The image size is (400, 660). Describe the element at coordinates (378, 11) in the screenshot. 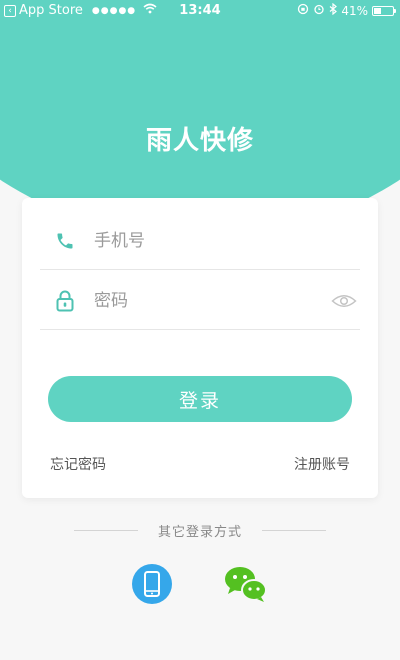

I see `battery-fill` at that location.